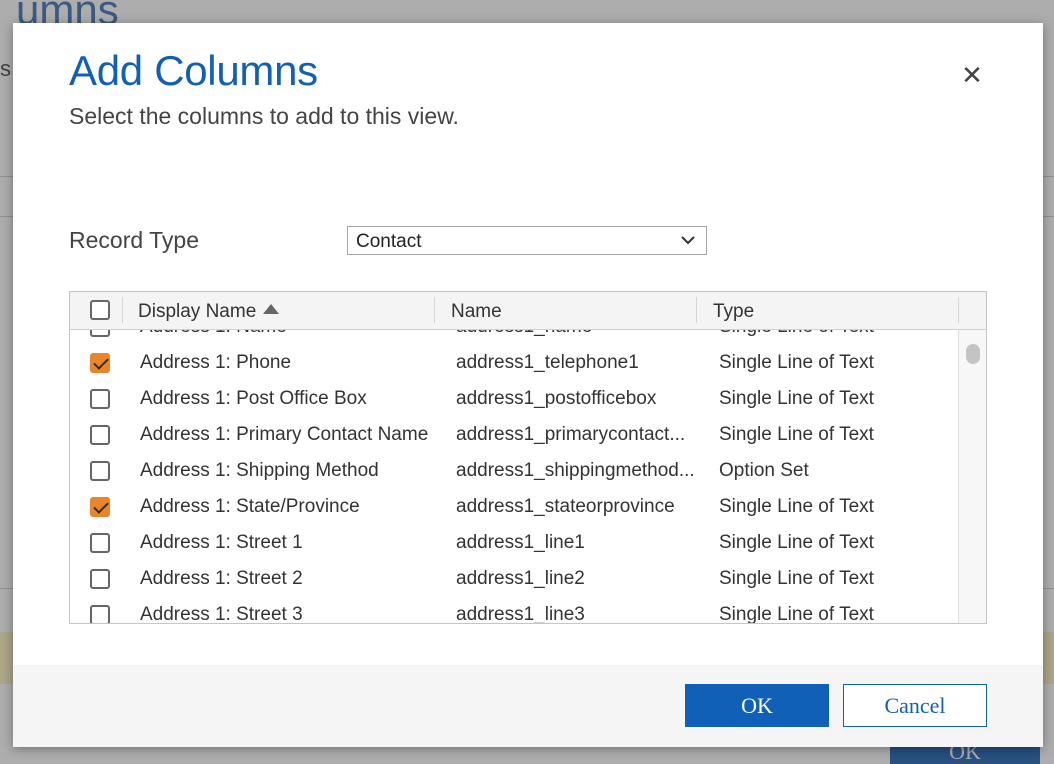  Describe the element at coordinates (972, 476) in the screenshot. I see `grid-scrollbar` at that location.